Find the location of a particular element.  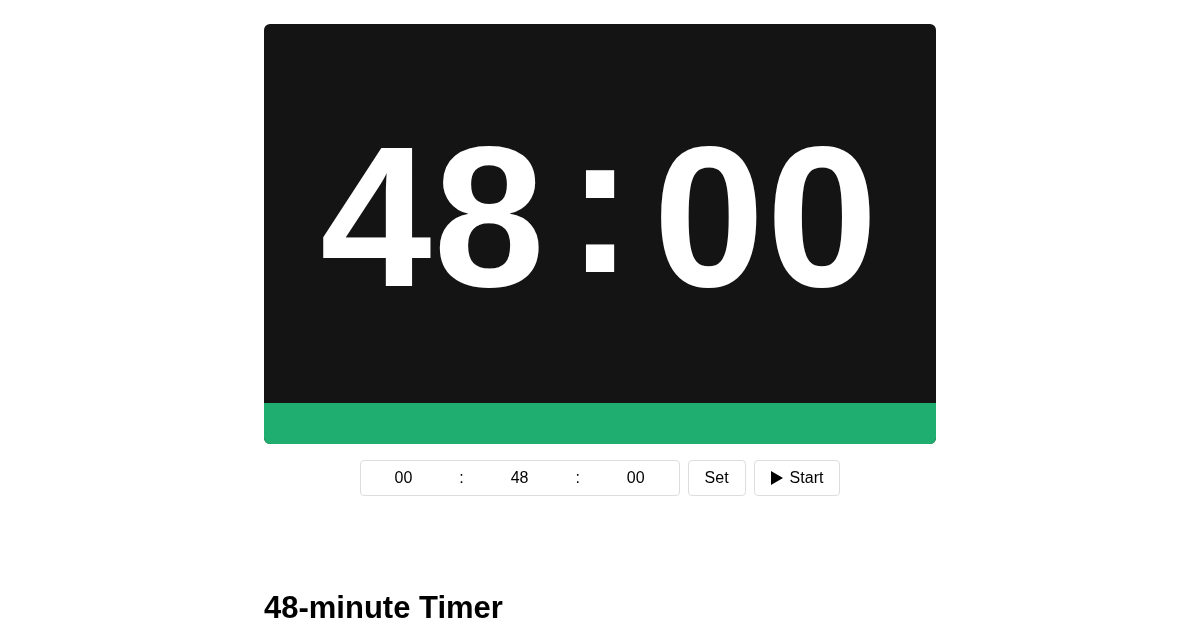

play-icon is located at coordinates (776, 478).